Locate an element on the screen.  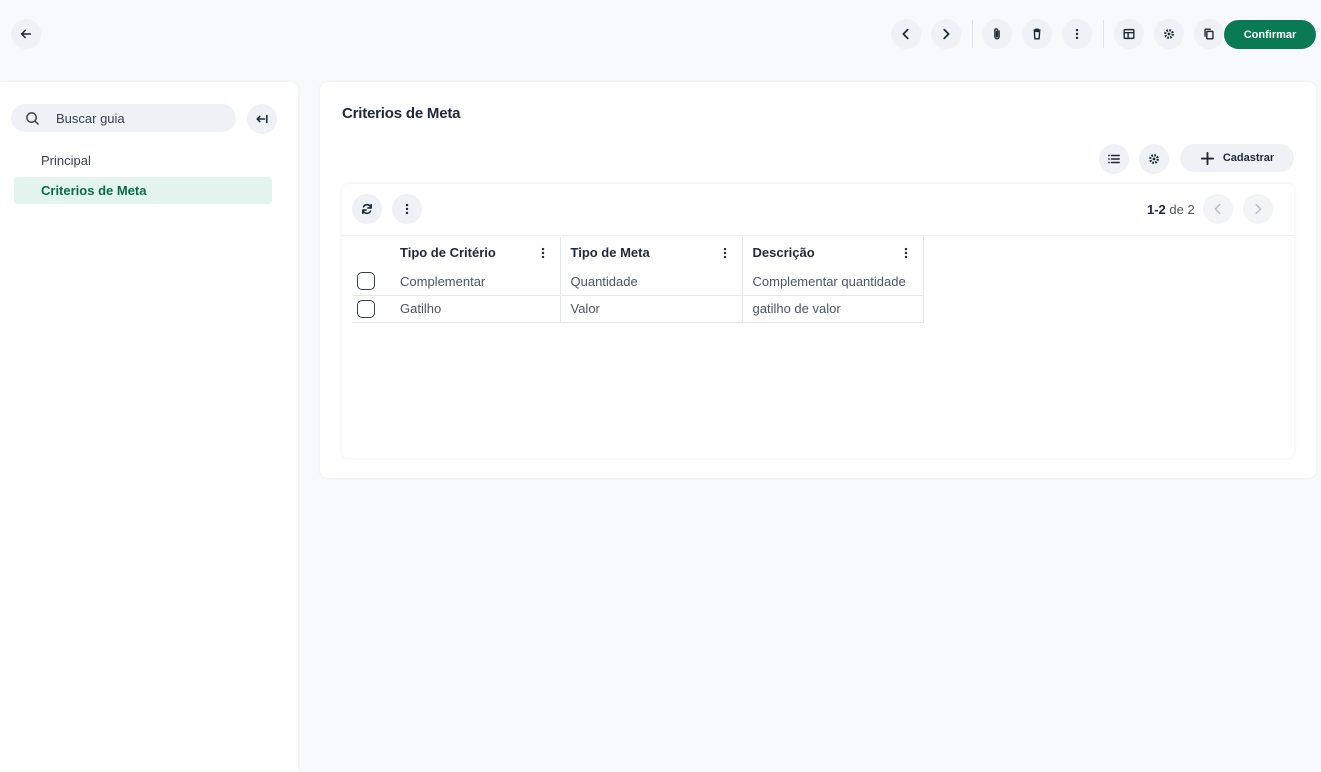
sidebar-item-principal: Principal is located at coordinates (143, 160).